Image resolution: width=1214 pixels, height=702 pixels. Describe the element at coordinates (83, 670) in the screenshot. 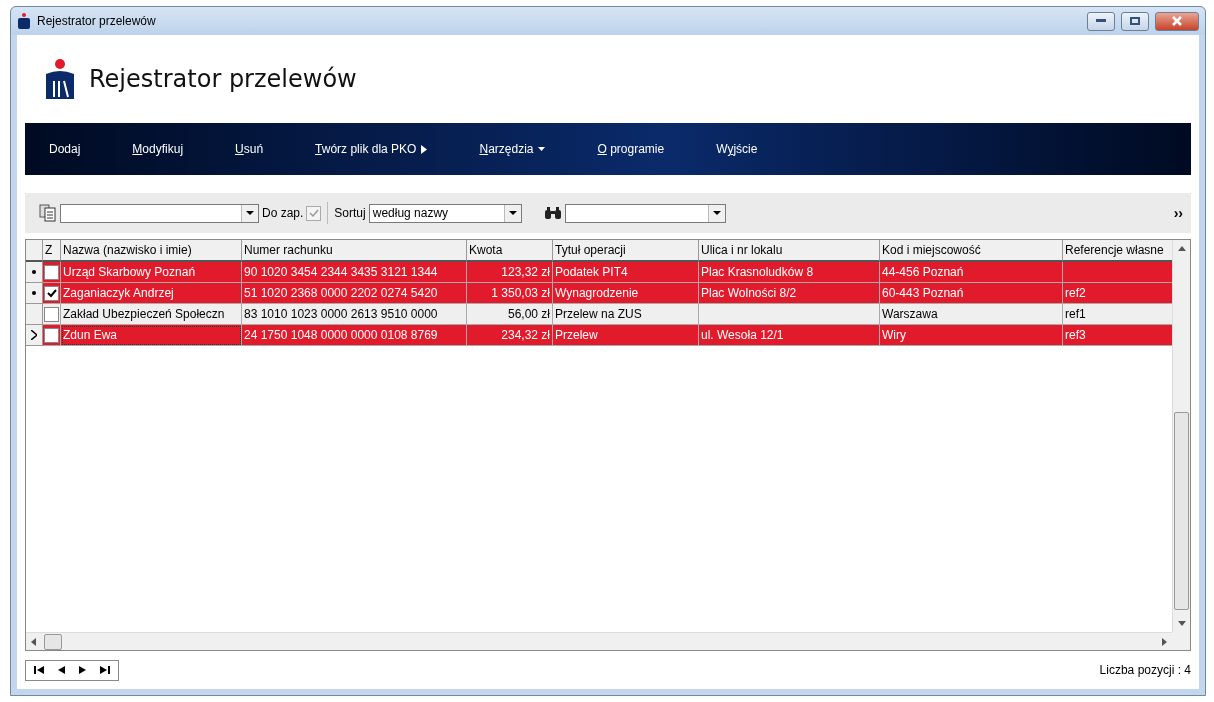

I see `next-icon` at that location.